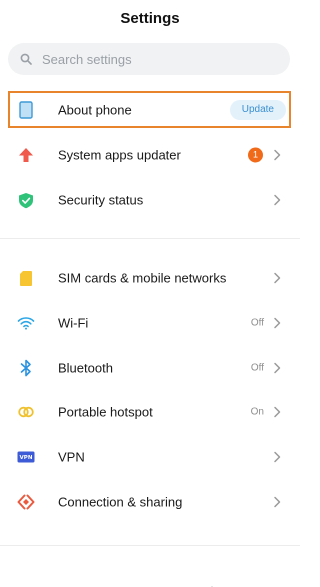  Describe the element at coordinates (26, 502) in the screenshot. I see `connection-sharing-icon` at that location.